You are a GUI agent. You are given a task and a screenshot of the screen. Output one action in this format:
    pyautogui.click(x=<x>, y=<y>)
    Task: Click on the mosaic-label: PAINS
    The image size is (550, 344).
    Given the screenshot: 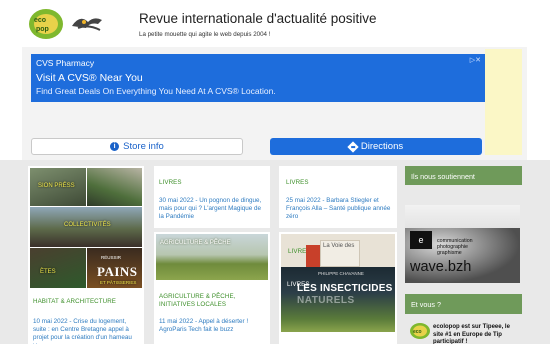 What is the action you would take?
    pyautogui.click(x=117, y=271)
    